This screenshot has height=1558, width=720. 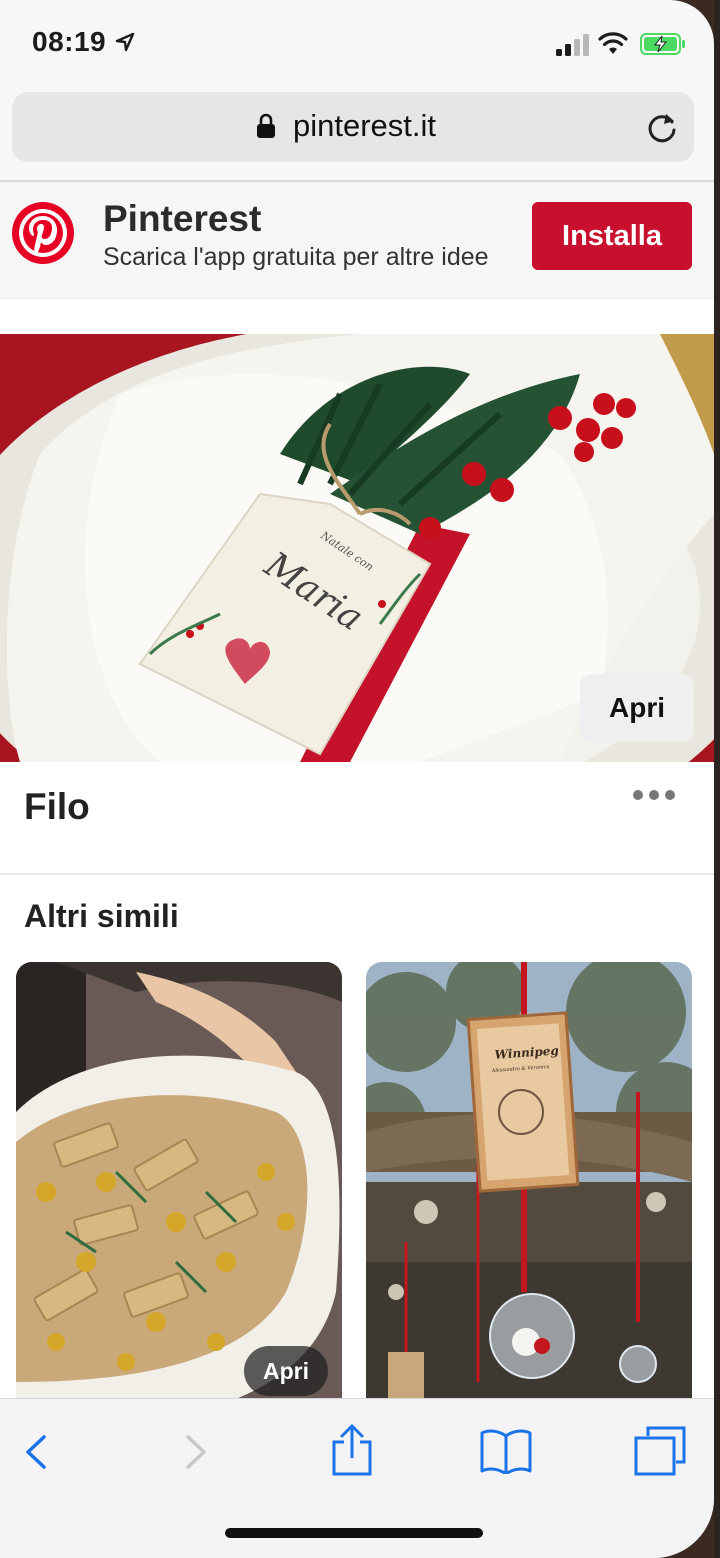 I want to click on back-chevron-icon, so click(x=35, y=1452).